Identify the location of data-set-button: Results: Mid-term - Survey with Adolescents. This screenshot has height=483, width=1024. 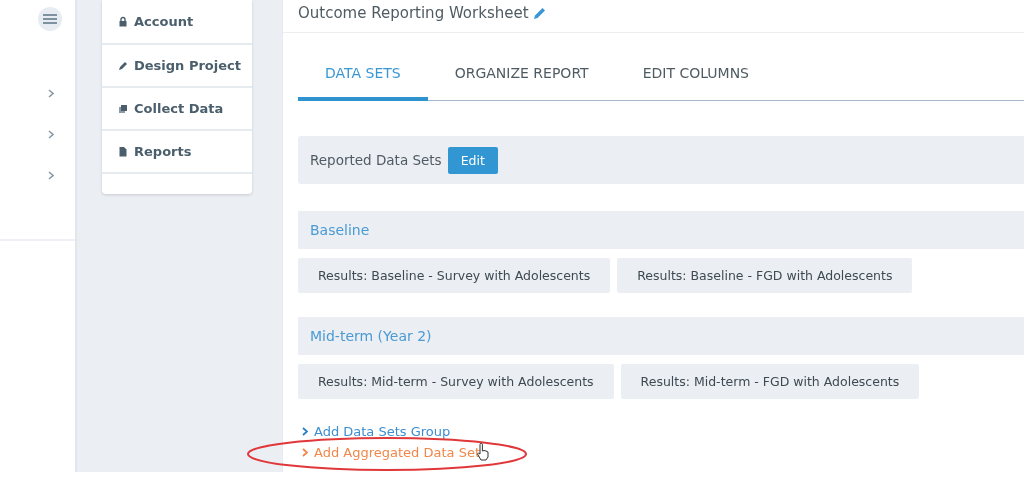
(456, 381).